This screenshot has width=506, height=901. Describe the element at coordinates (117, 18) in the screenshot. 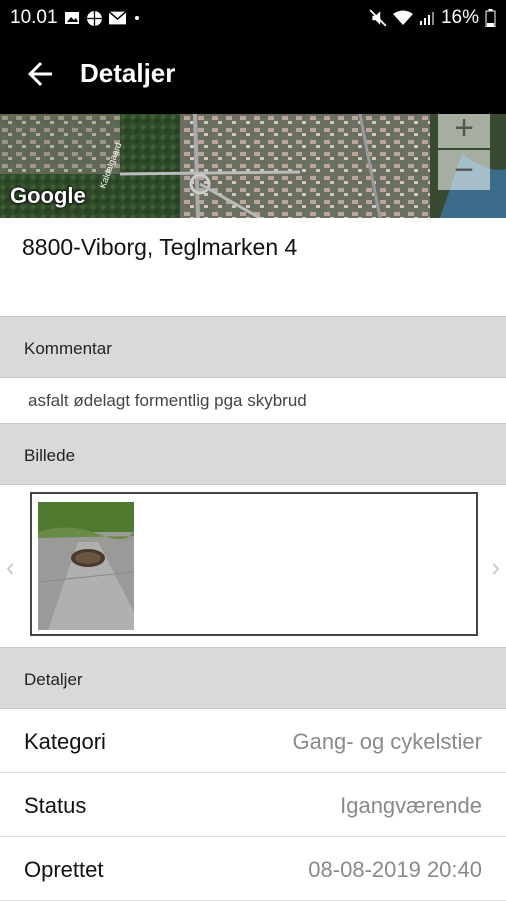

I see `mail-icon` at that location.